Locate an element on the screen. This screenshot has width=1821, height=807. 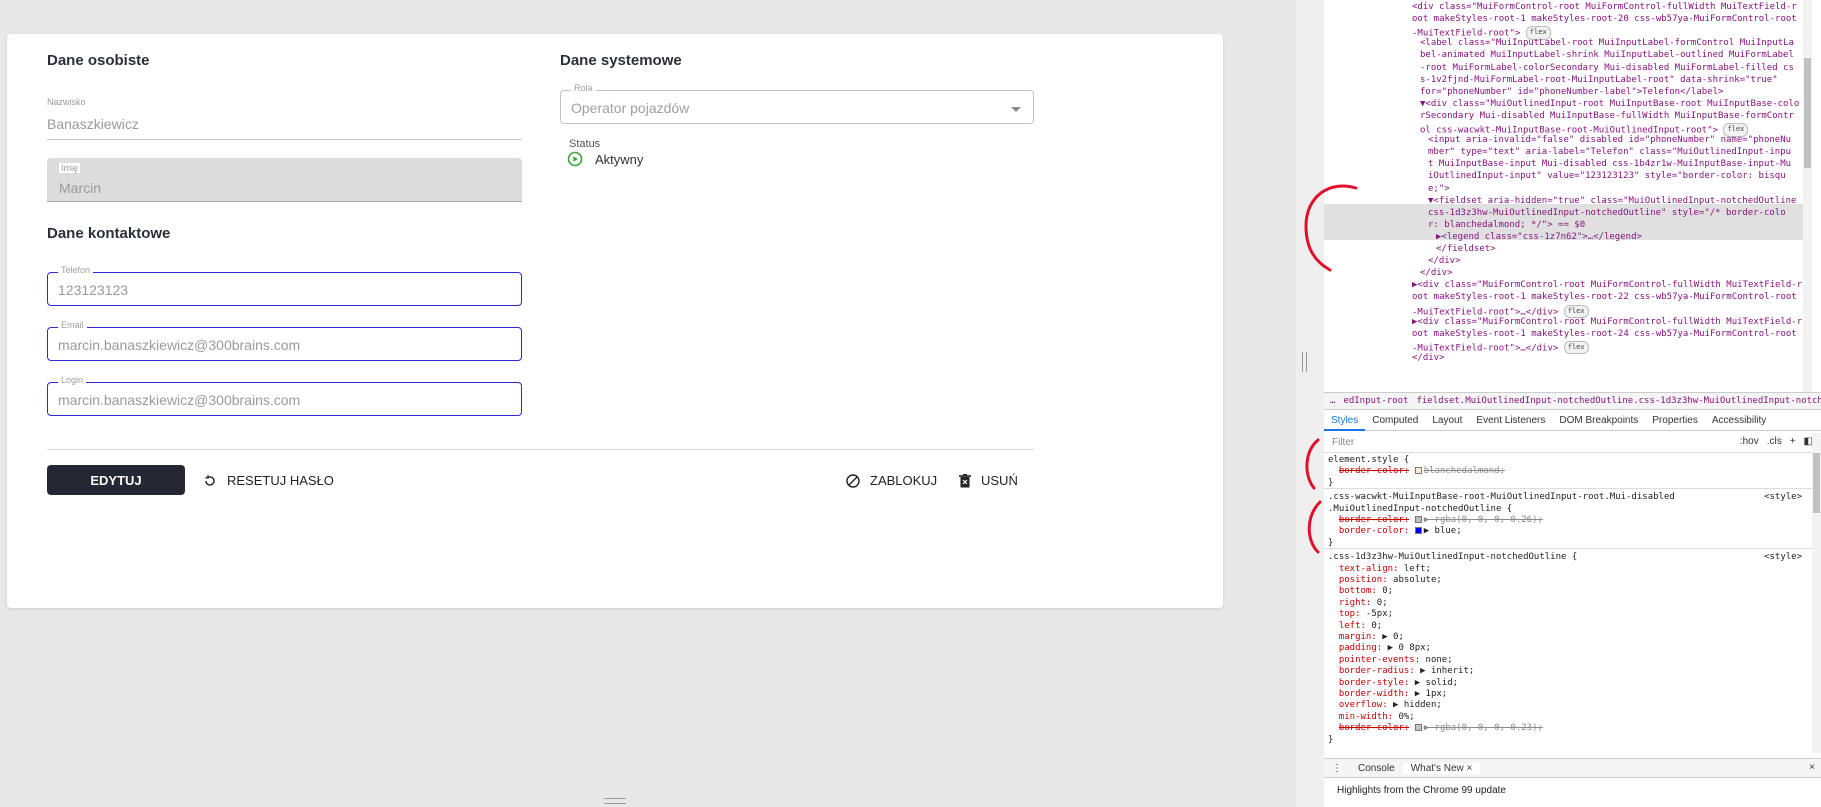
drawer-menu-icon: ⋮ is located at coordinates (1337, 768).